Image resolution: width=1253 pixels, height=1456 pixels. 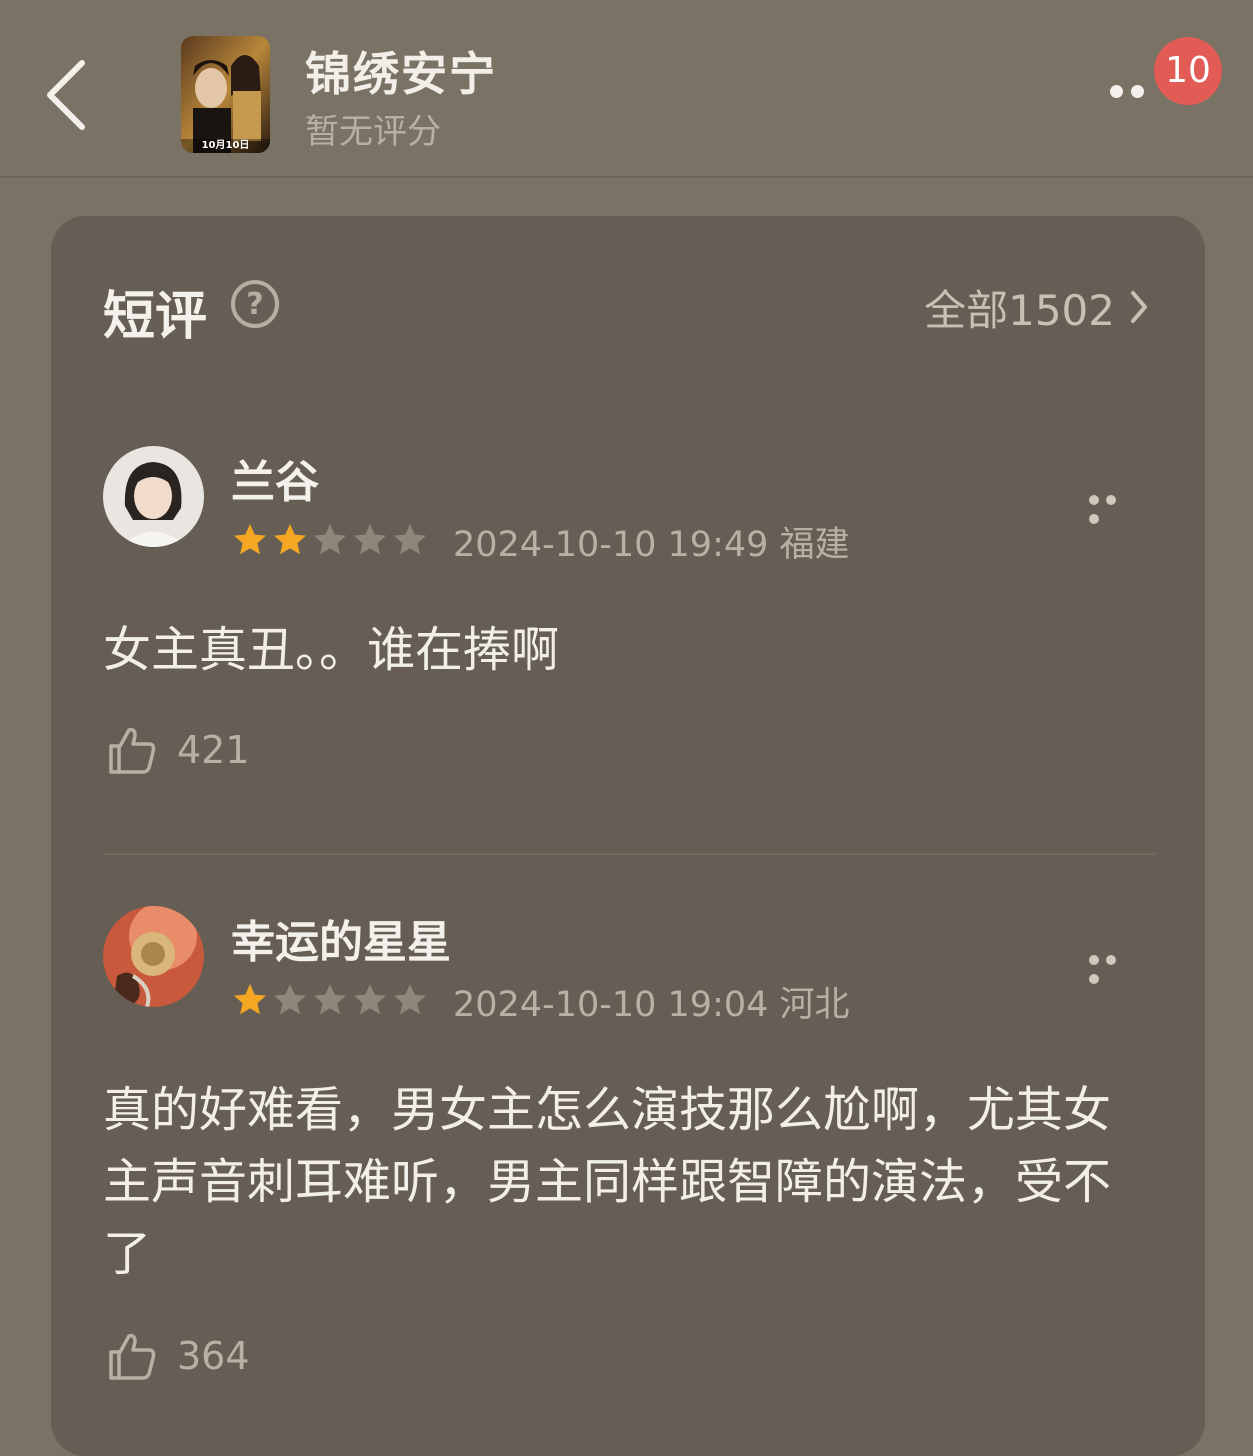 I want to click on help-question-icon: ?, so click(x=255, y=304).